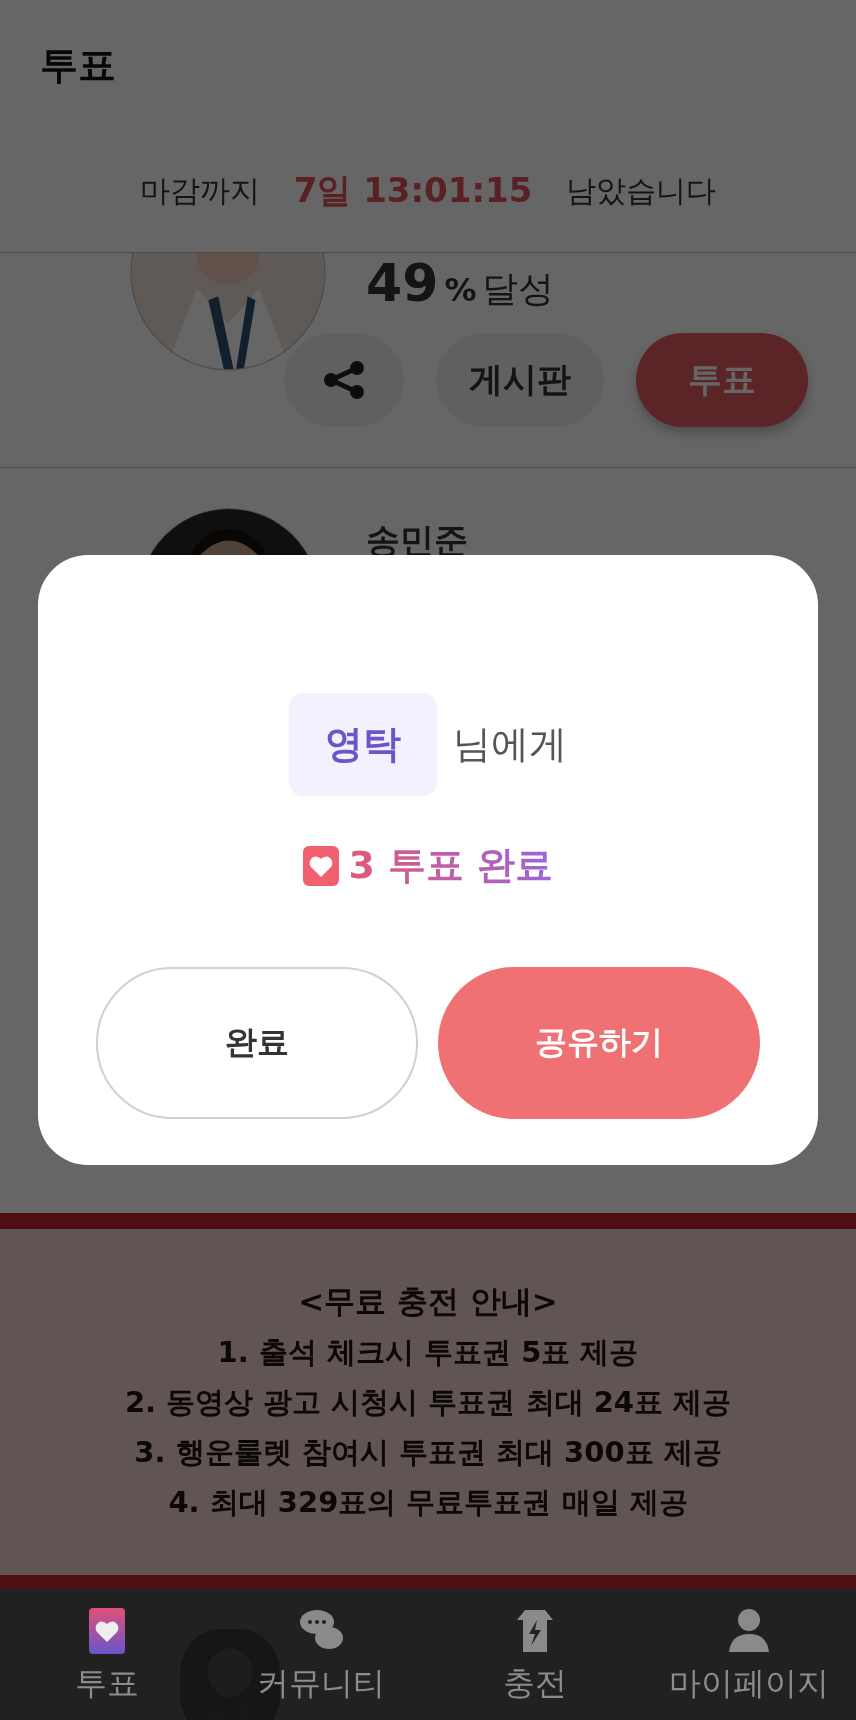  Describe the element at coordinates (518, 289) in the screenshot. I see `progress-label: 달성` at that location.